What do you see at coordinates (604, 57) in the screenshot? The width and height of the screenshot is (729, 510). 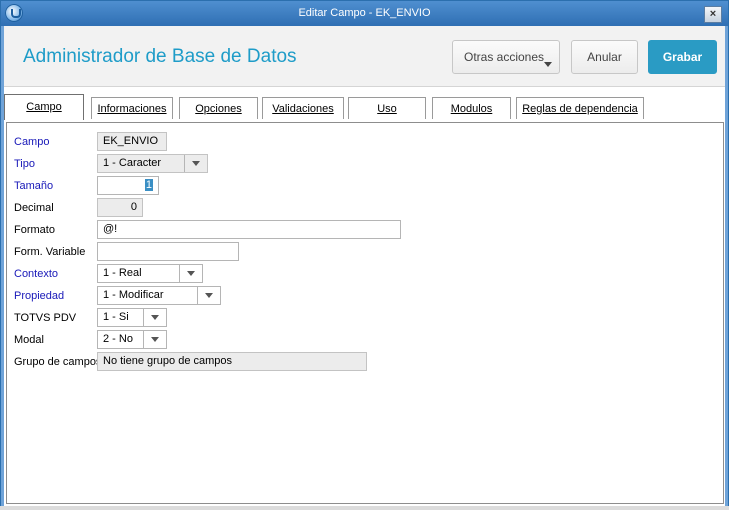 I see `anular-button: Anular` at bounding box center [604, 57].